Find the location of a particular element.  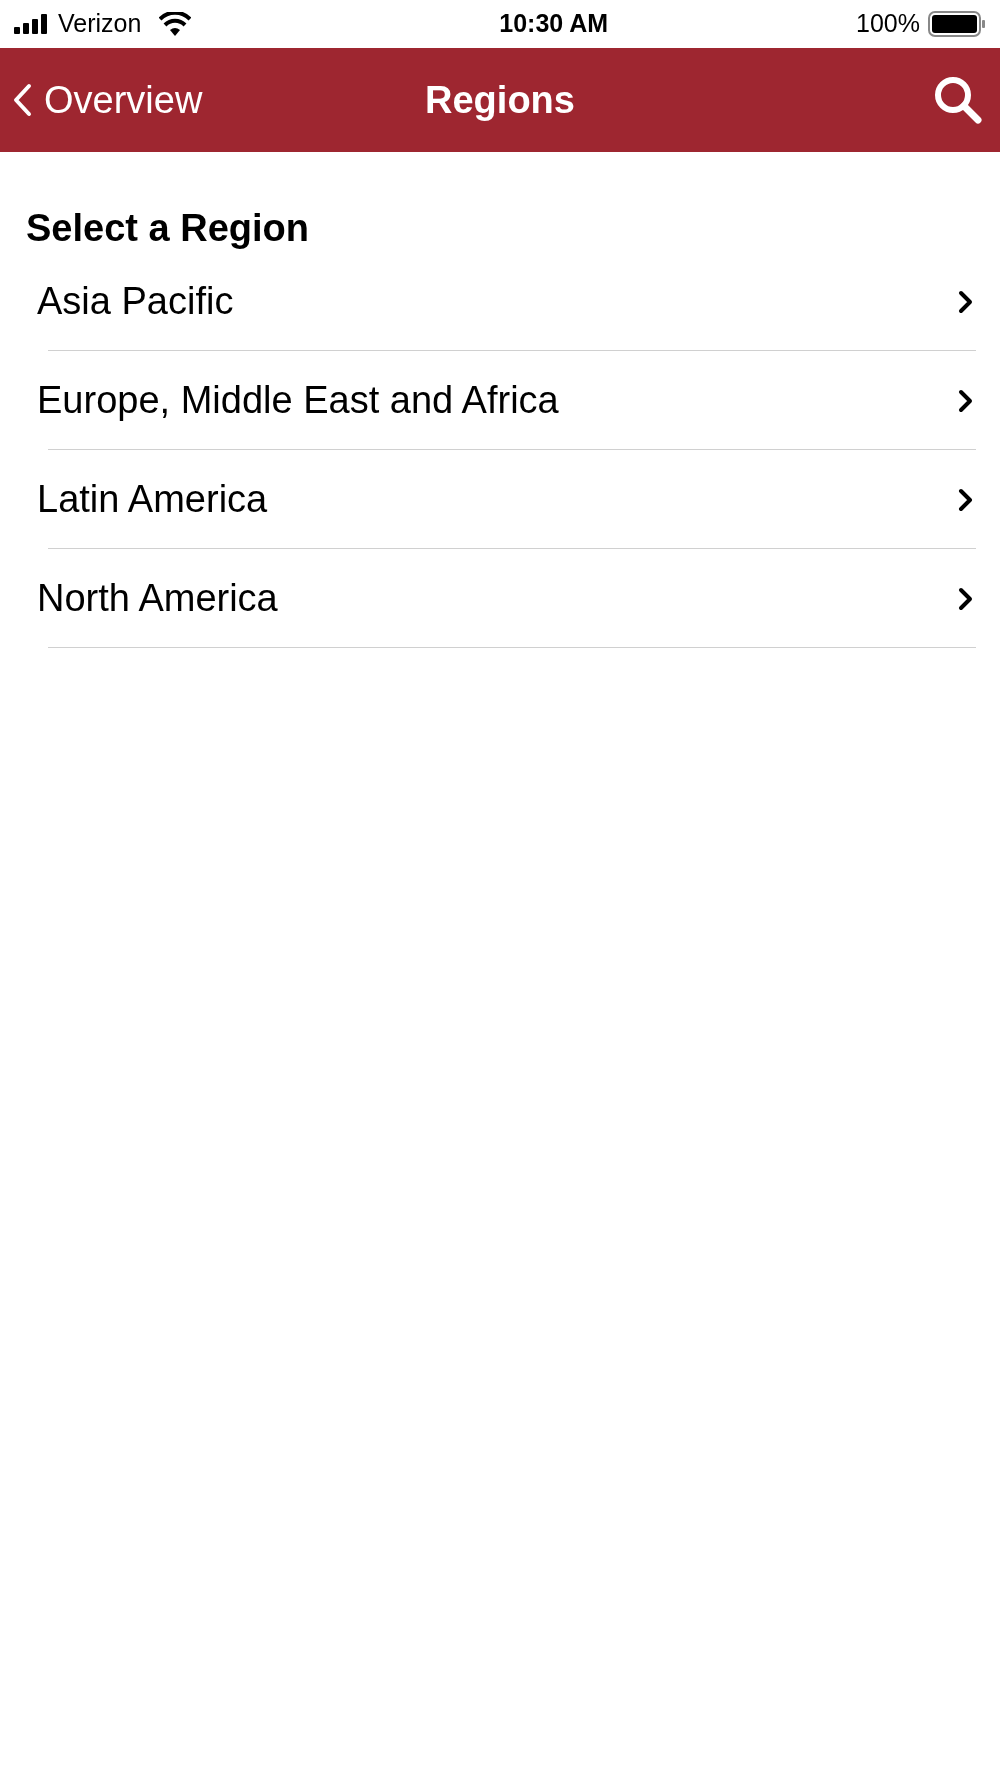

back-button: Overview is located at coordinates (107, 100).